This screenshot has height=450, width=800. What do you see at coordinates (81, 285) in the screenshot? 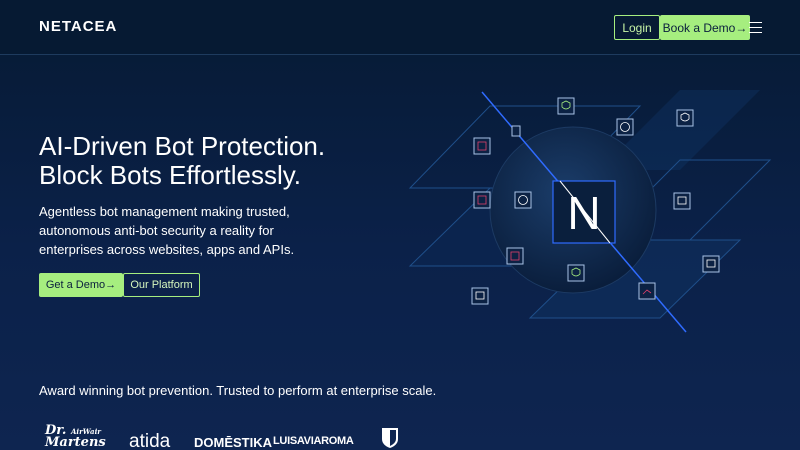
I see `get-demo-button: Get a Demo→` at bounding box center [81, 285].